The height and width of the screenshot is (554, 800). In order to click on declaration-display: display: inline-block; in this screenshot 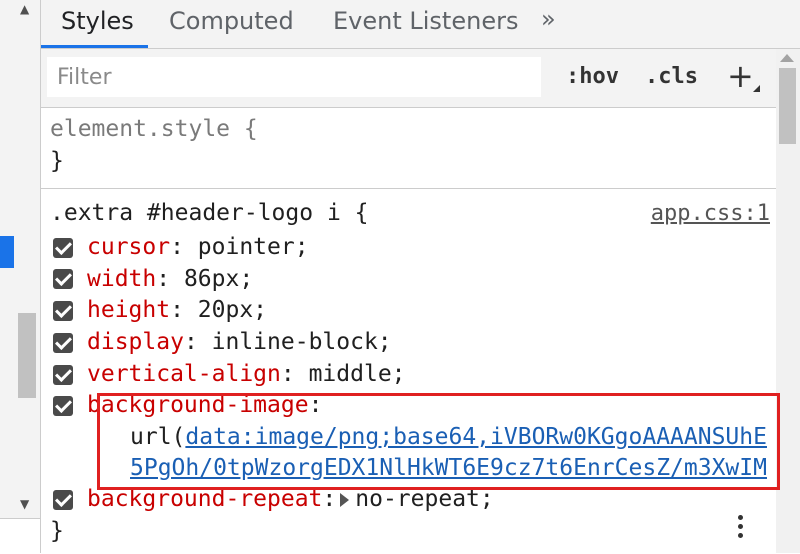, I will do `click(239, 342)`.